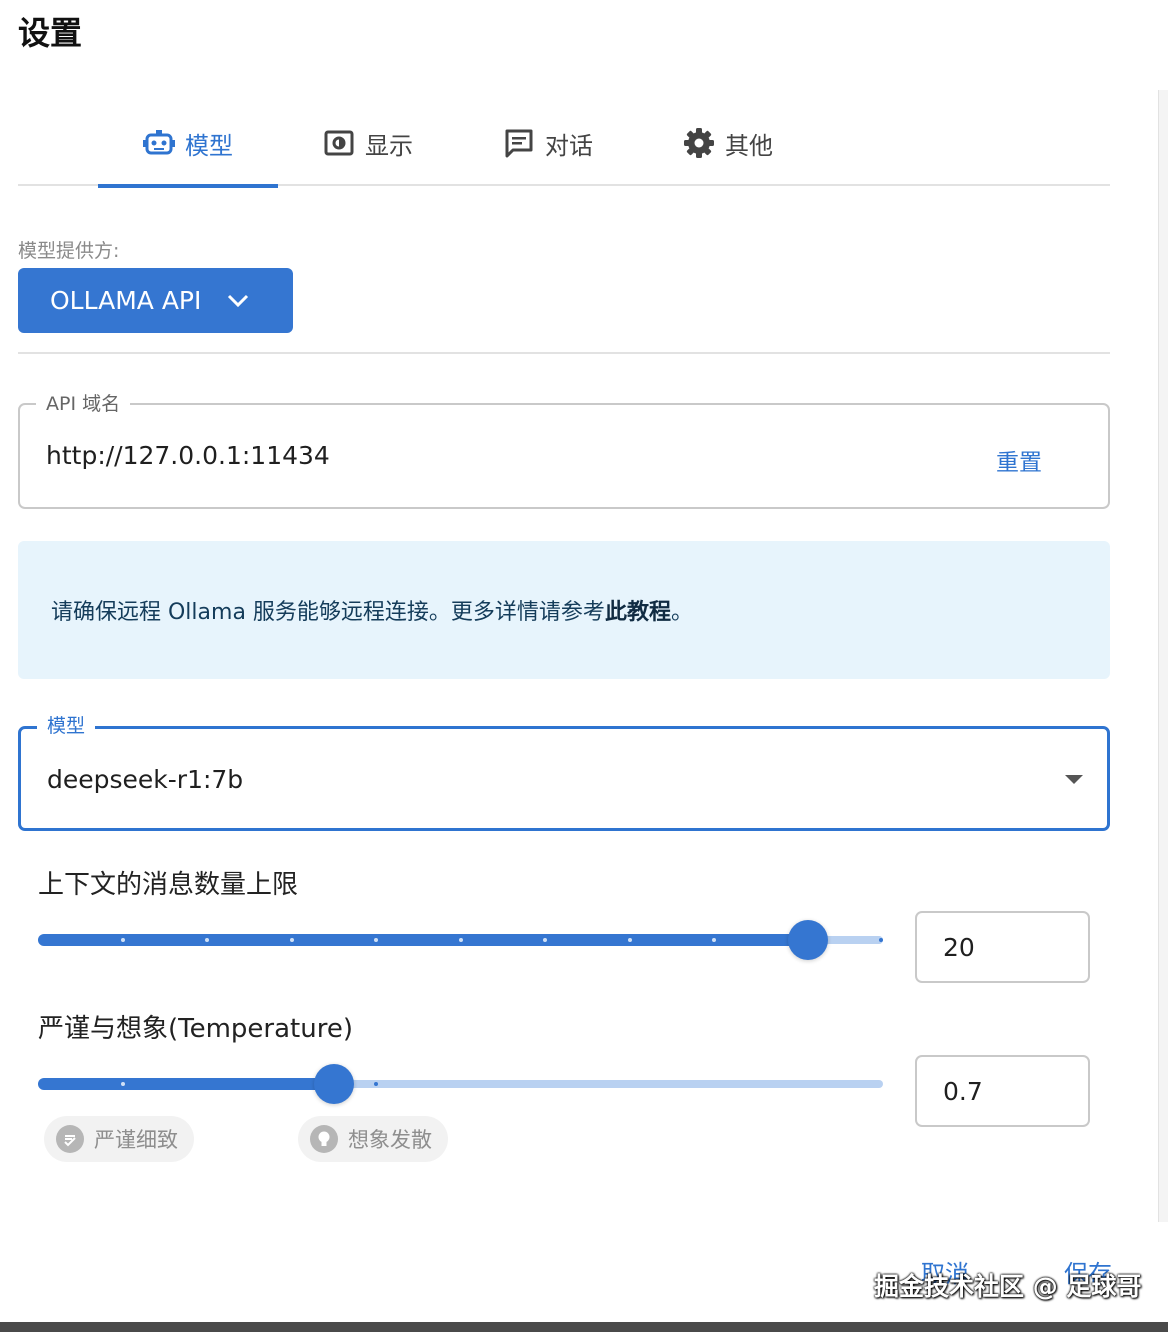  What do you see at coordinates (390, 1140) in the screenshot?
I see `chip-label: 想象发散` at bounding box center [390, 1140].